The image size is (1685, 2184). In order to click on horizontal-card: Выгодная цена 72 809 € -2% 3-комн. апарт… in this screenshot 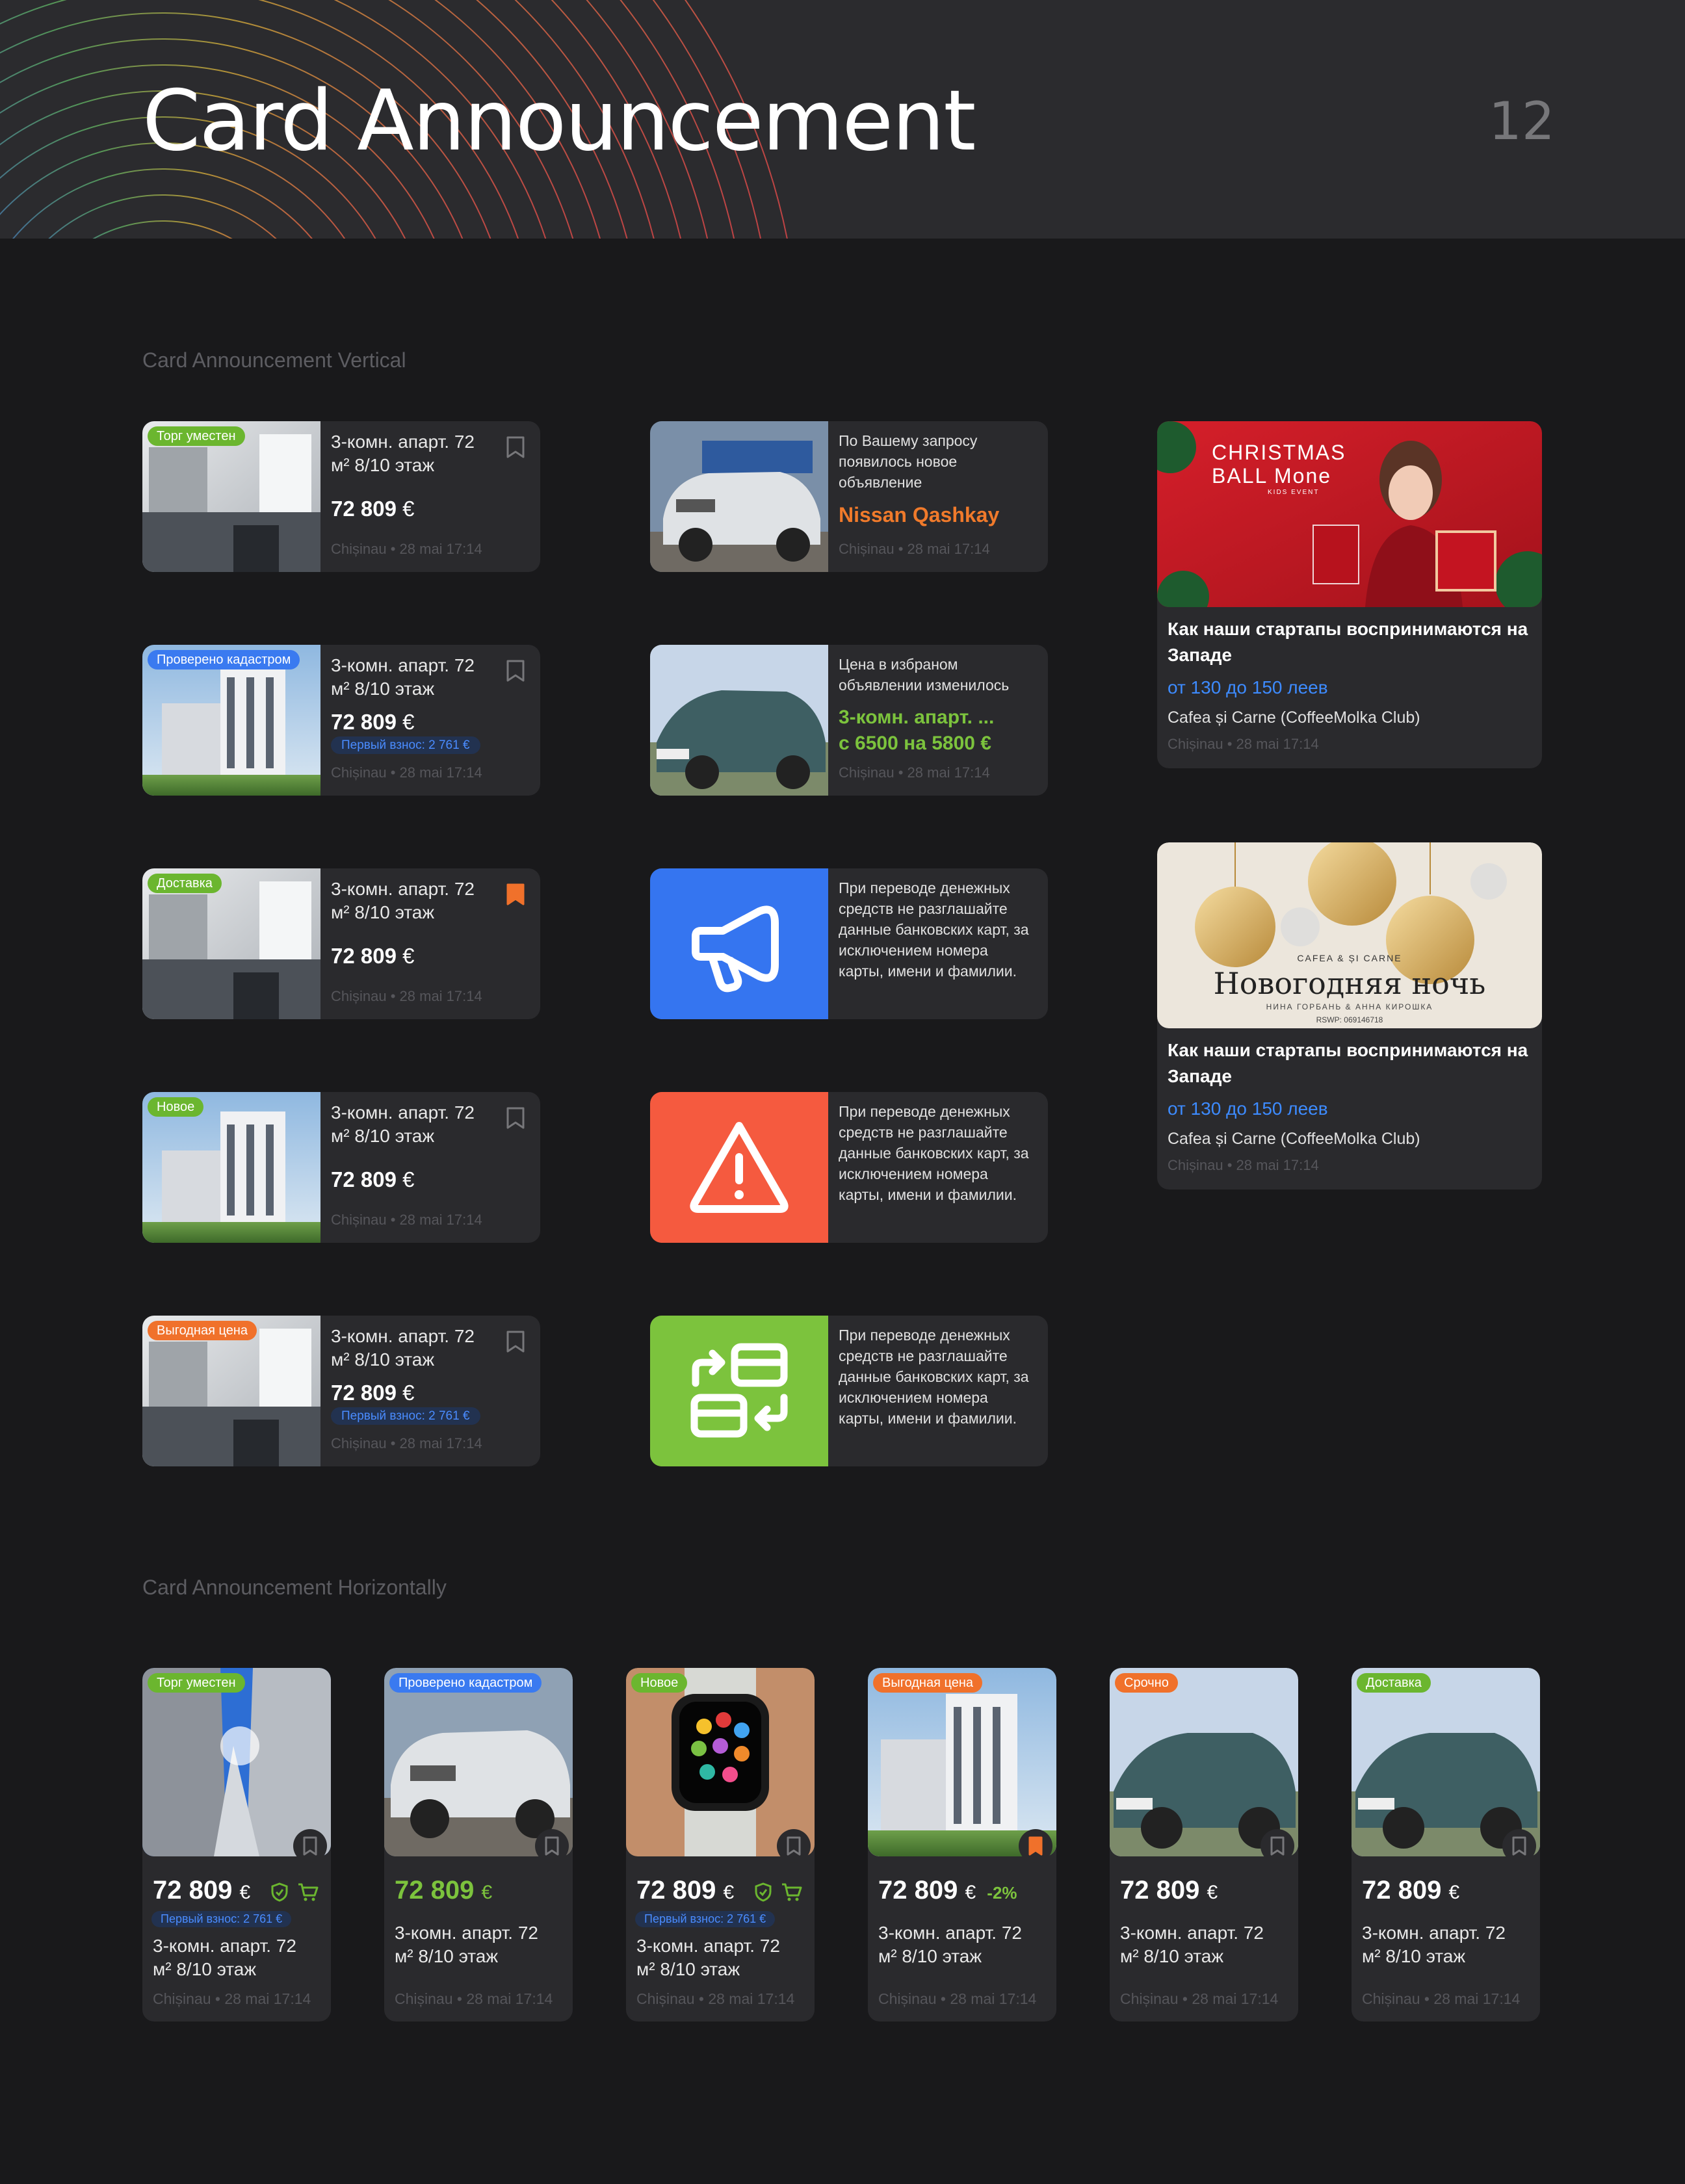, I will do `click(962, 1845)`.